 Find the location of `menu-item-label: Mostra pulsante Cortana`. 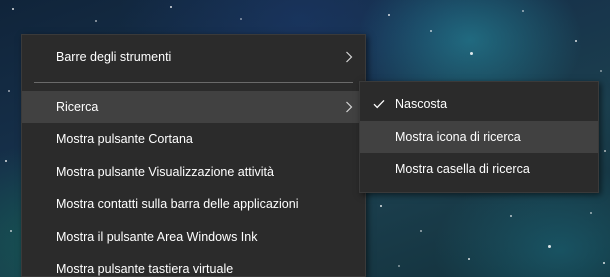

menu-item-label: Mostra pulsante Cortana is located at coordinates (124, 139).